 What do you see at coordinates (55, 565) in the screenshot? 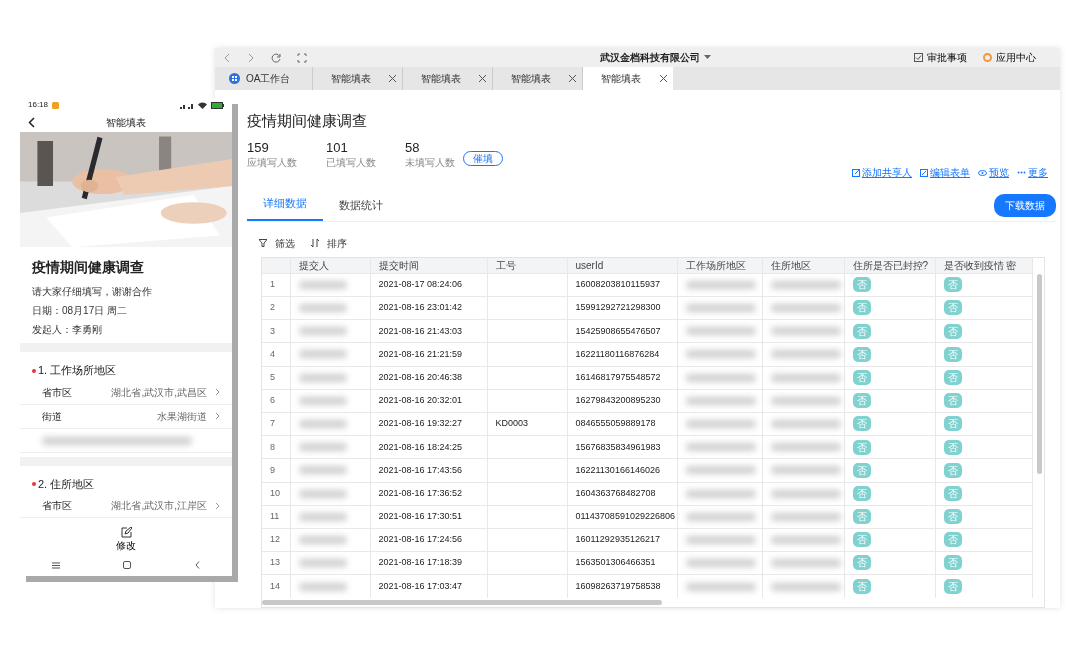
I see `menu-icon` at bounding box center [55, 565].